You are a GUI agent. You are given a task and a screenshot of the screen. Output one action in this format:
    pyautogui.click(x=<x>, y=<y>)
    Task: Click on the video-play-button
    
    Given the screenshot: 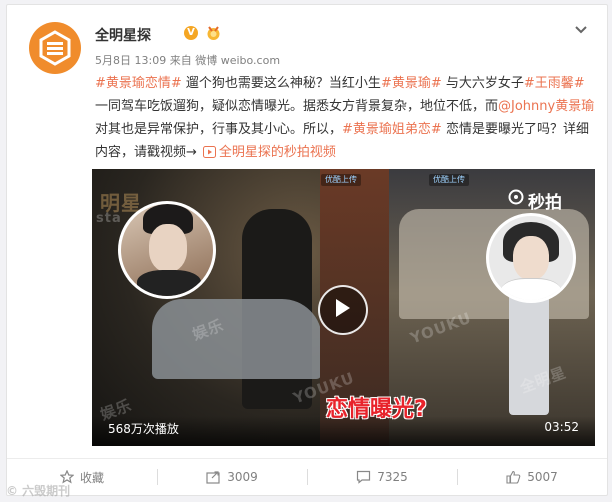 What is the action you would take?
    pyautogui.click(x=343, y=310)
    